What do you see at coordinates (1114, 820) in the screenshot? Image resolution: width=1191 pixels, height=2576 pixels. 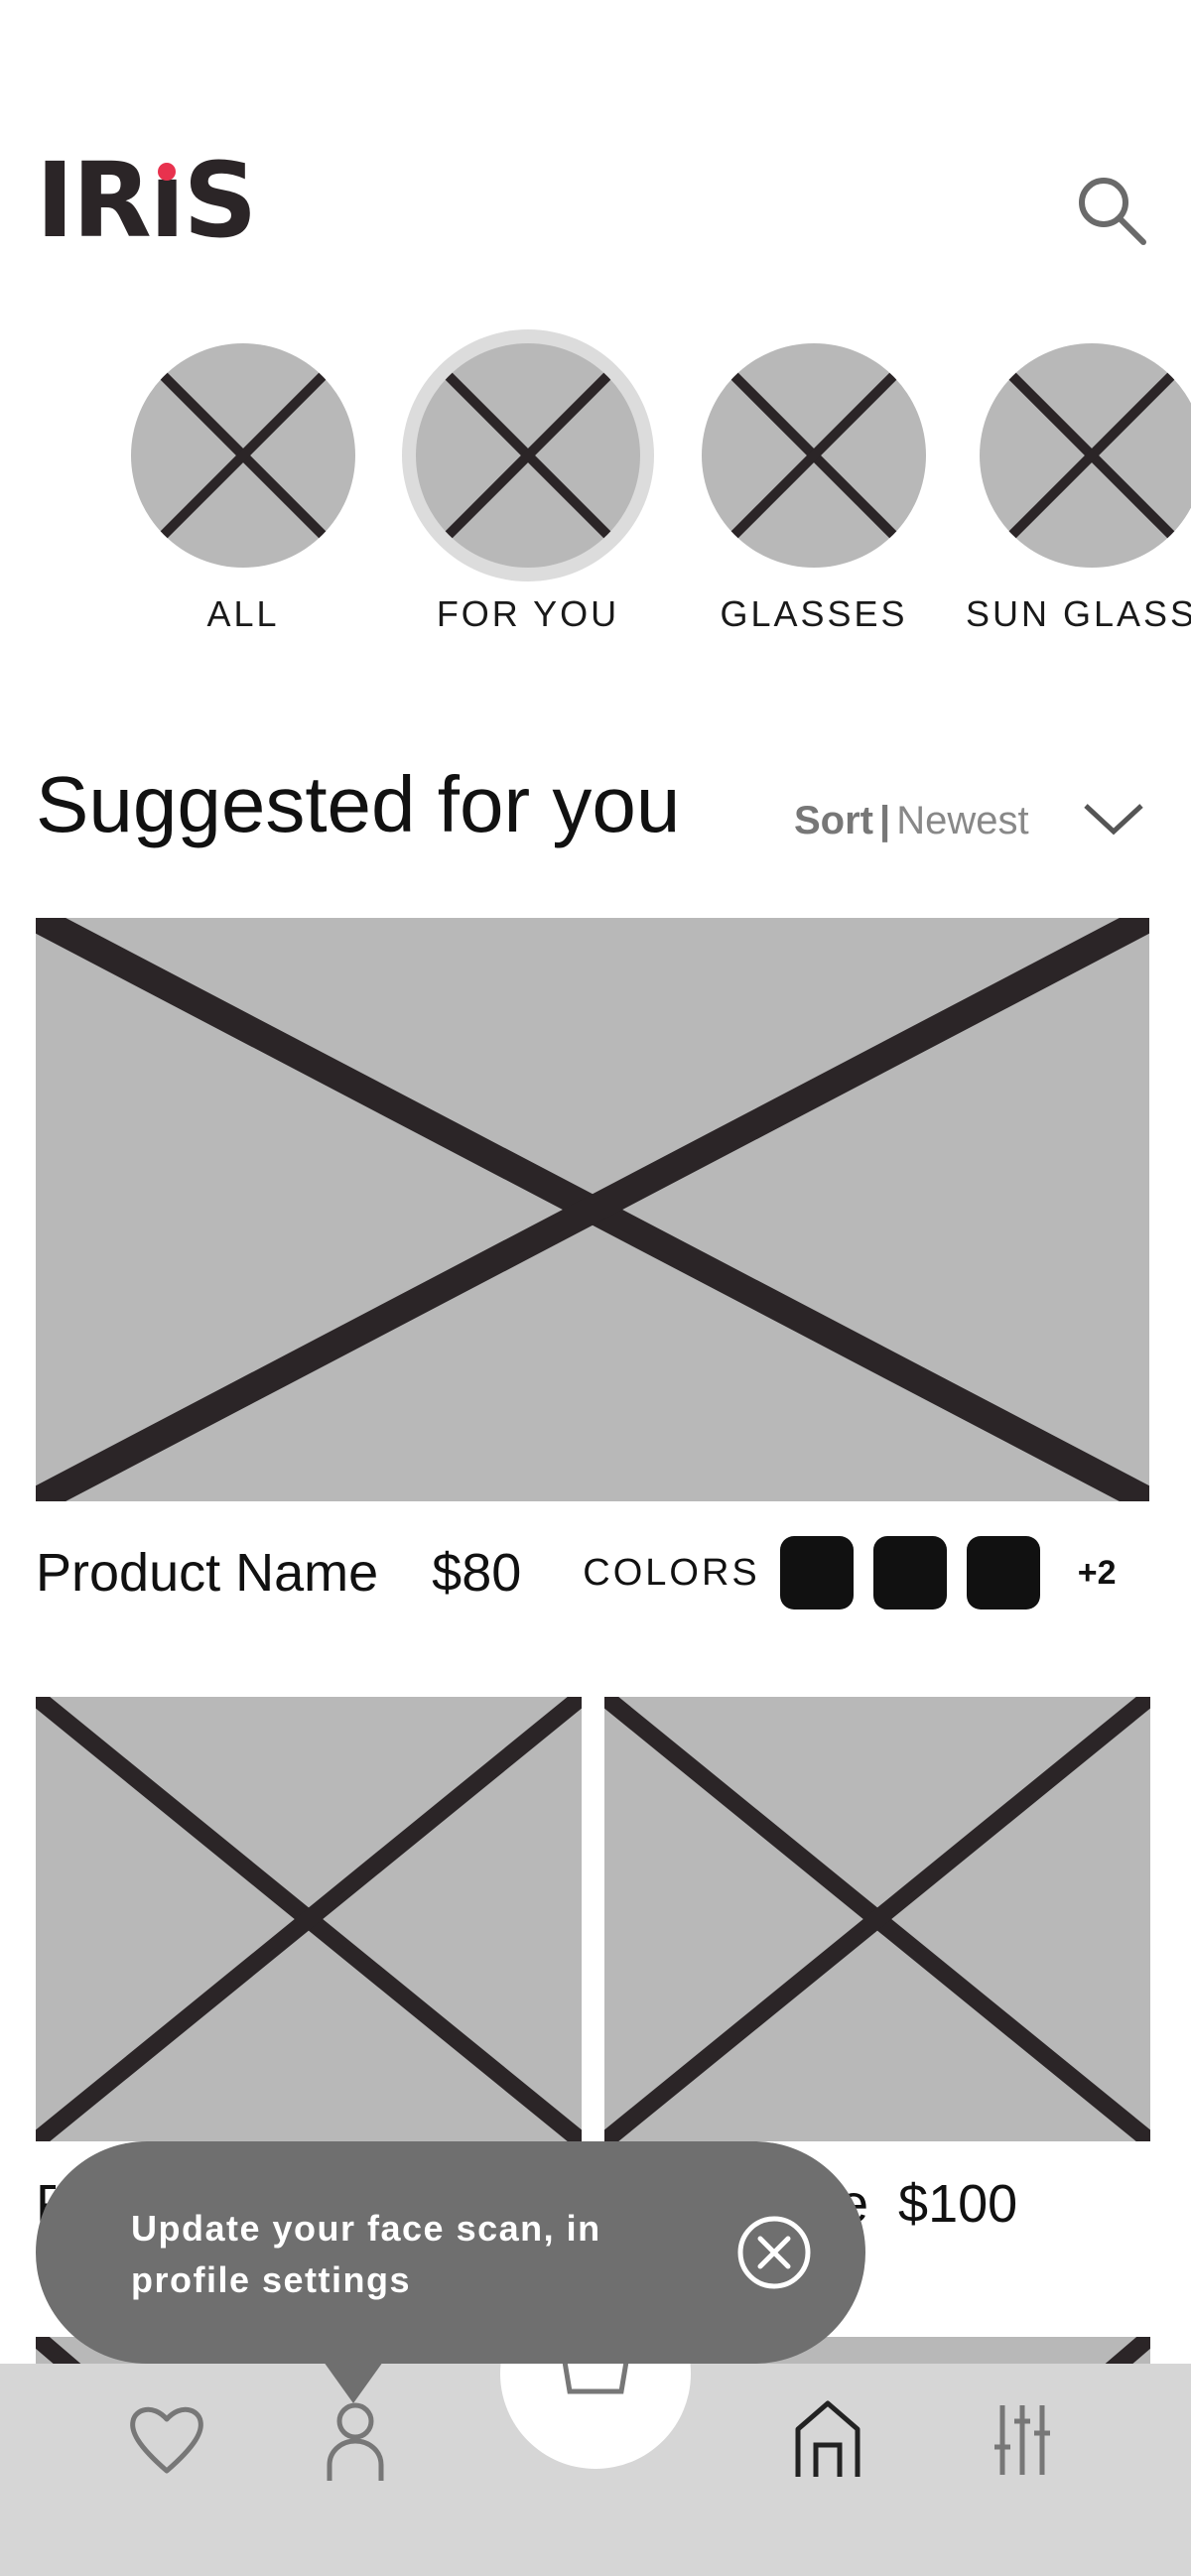 I see `chevron-down-icon` at bounding box center [1114, 820].